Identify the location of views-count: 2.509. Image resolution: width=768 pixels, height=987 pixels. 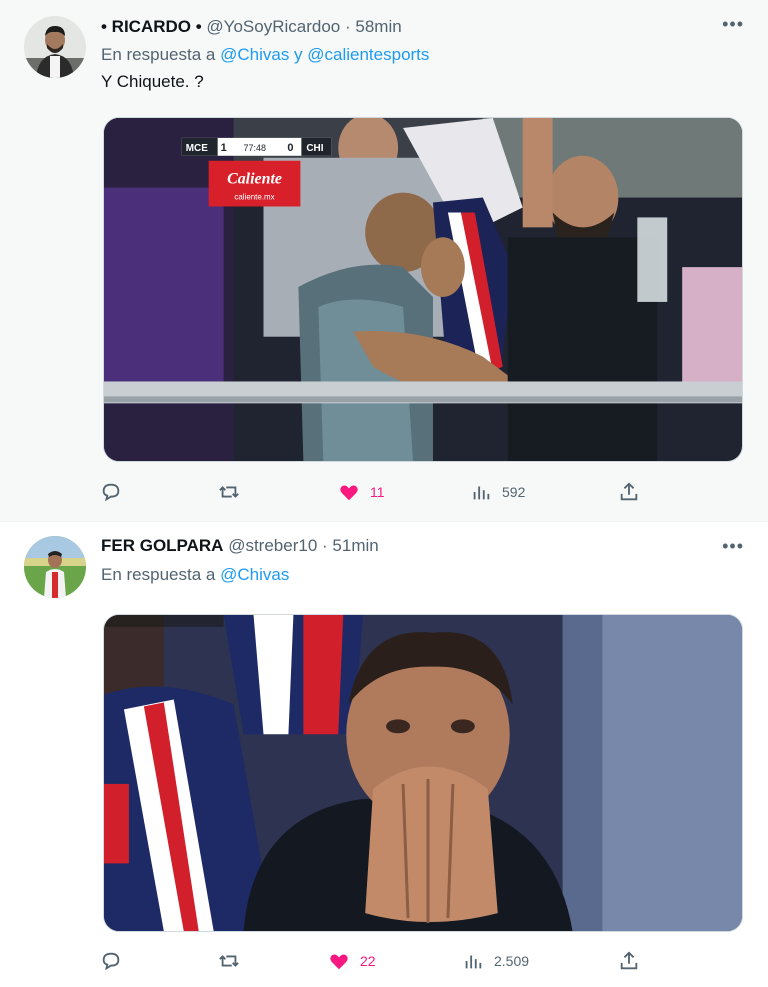
(512, 961).